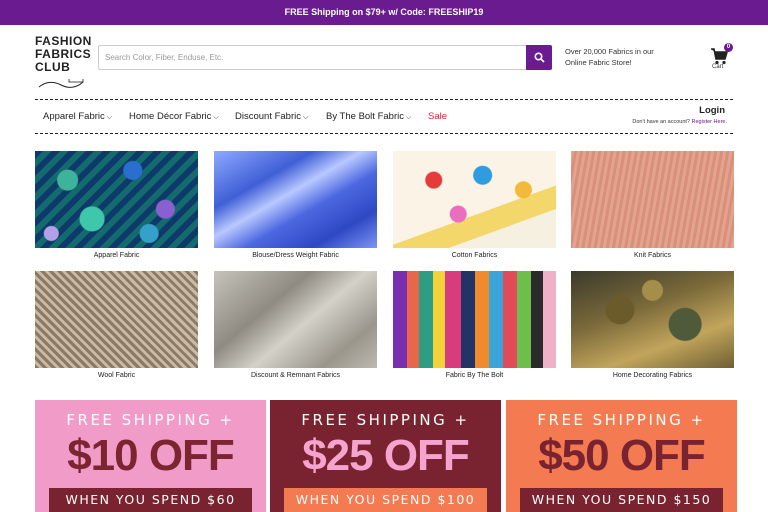 This screenshot has height=512, width=768. I want to click on nav-item-discount: Discount Fabric ⌵, so click(271, 116).